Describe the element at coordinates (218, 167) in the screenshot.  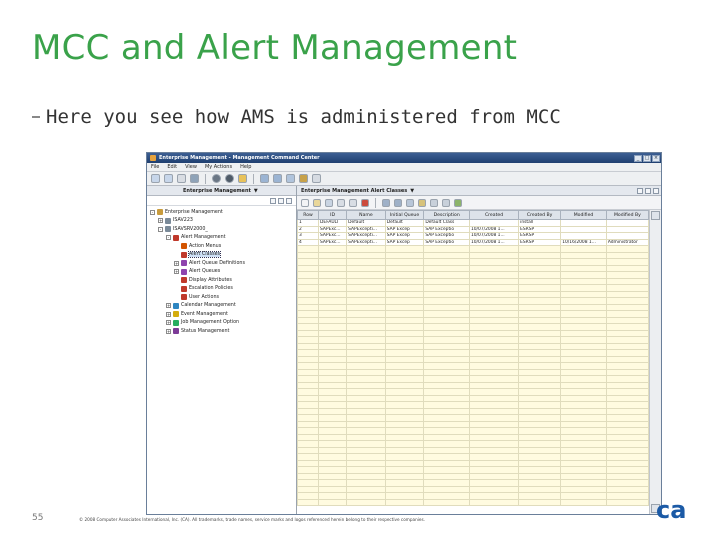
I see `menu-my-actions: My Actions` at that location.